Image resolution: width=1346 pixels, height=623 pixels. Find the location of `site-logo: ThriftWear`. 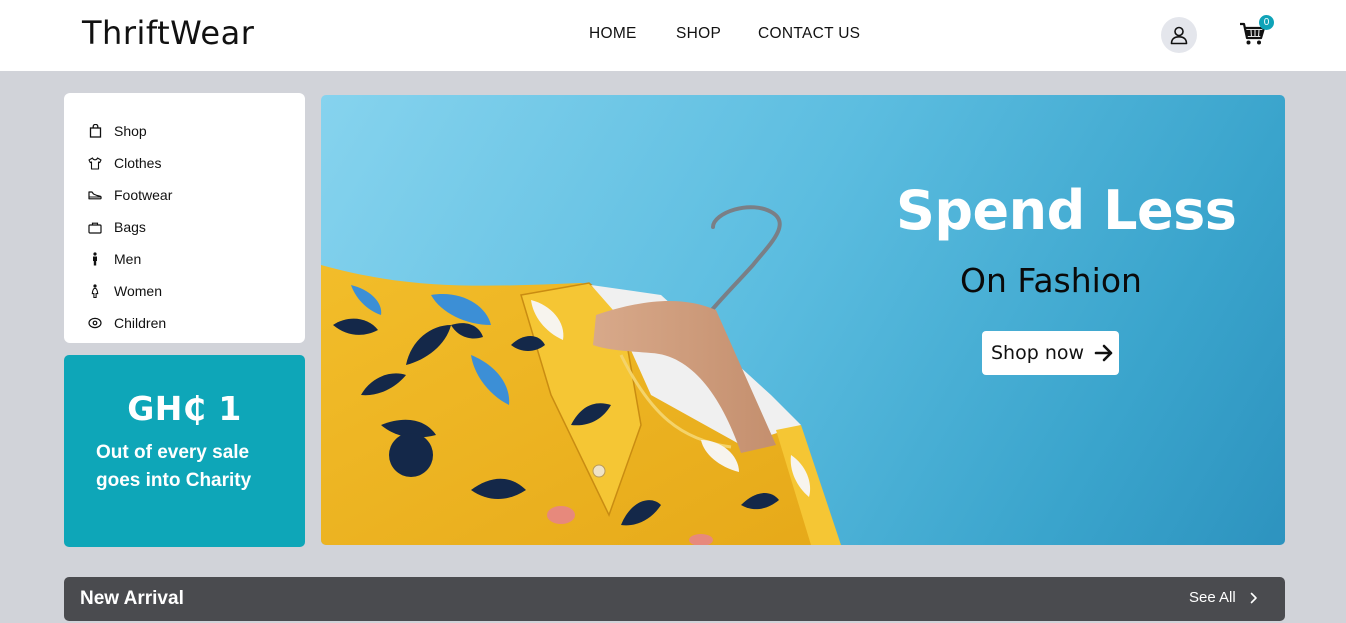

site-logo: ThriftWear is located at coordinates (168, 33).